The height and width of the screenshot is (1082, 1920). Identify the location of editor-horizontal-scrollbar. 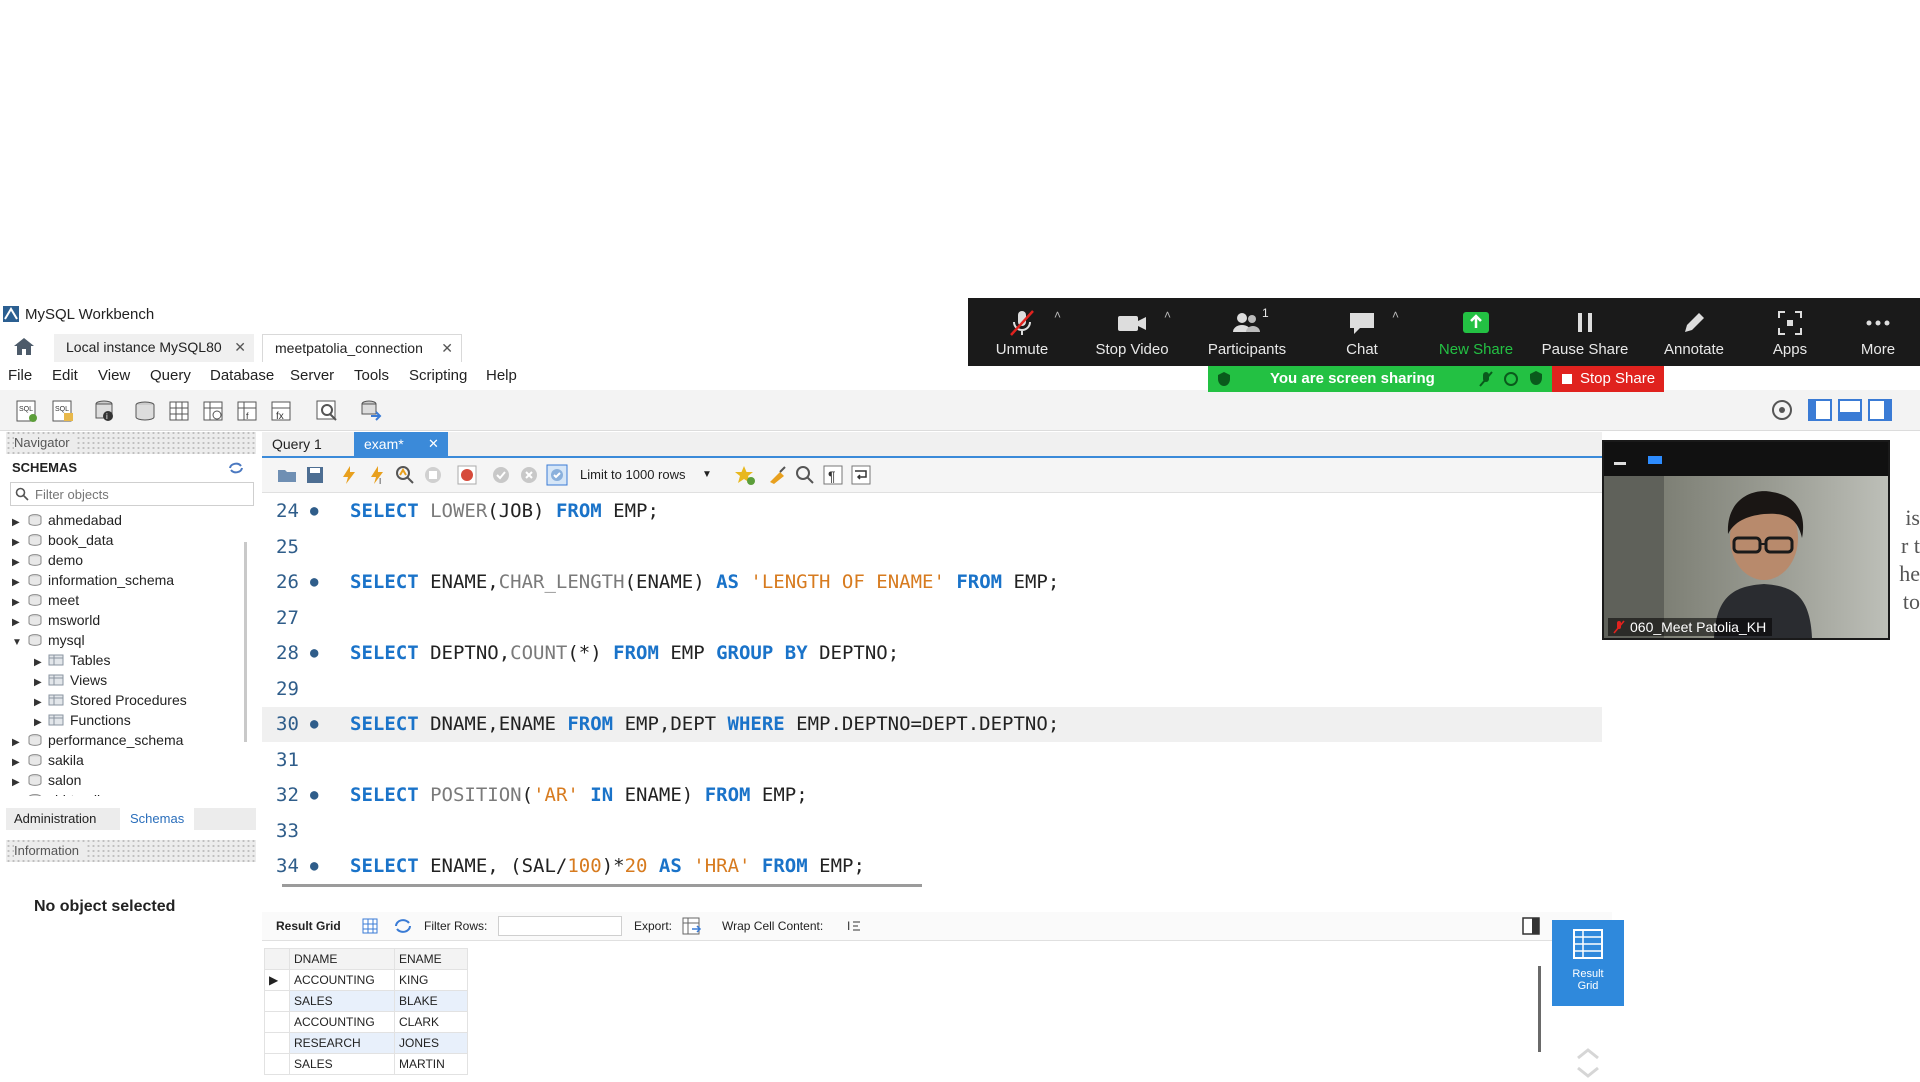
(602, 885).